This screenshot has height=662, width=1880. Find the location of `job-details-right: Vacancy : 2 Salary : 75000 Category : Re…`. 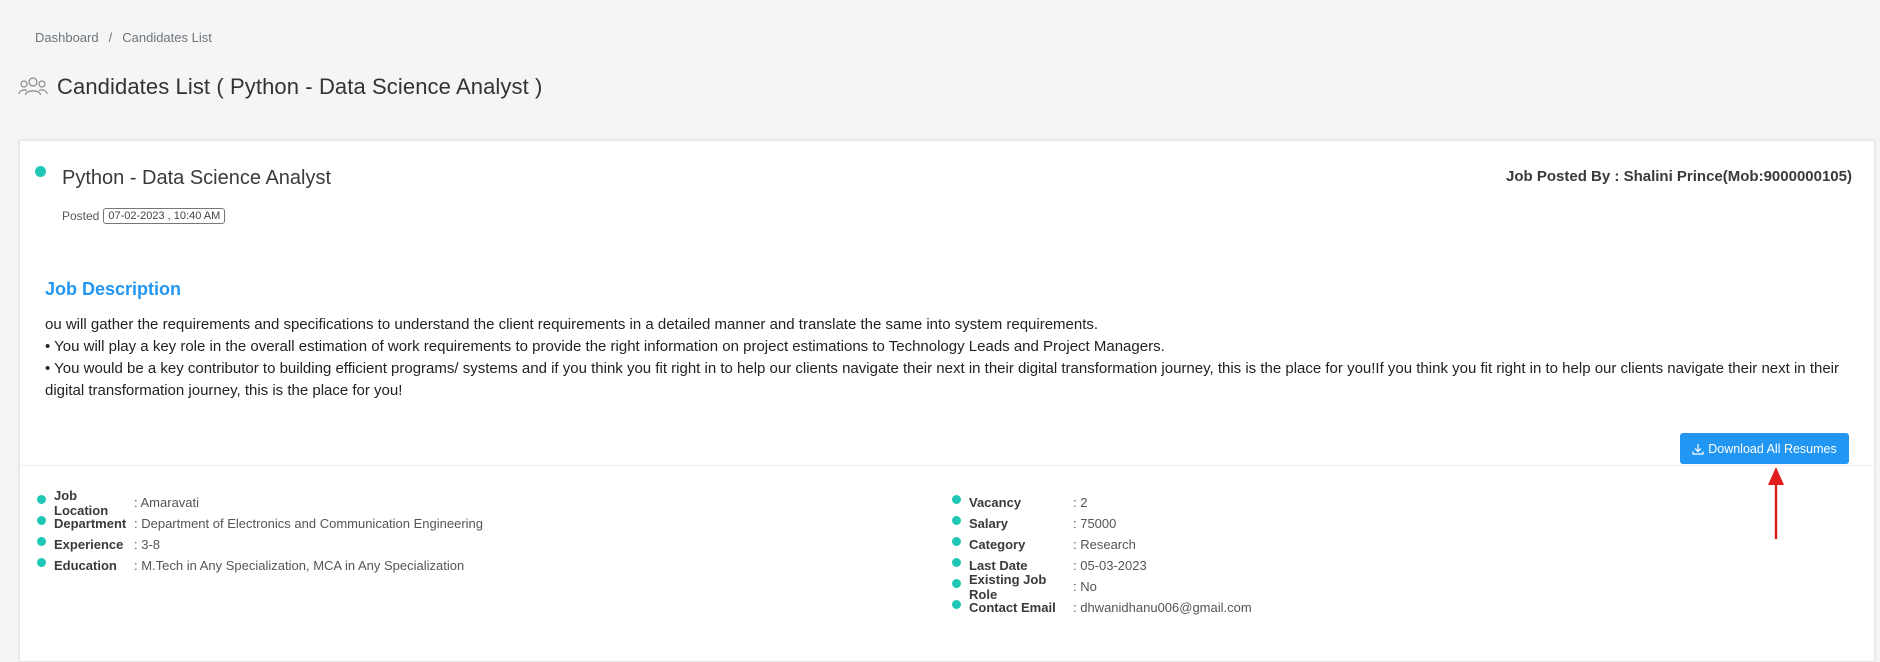

job-details-right: Vacancy : 2 Salary : 75000 Category : Re… is located at coordinates (1102, 555).